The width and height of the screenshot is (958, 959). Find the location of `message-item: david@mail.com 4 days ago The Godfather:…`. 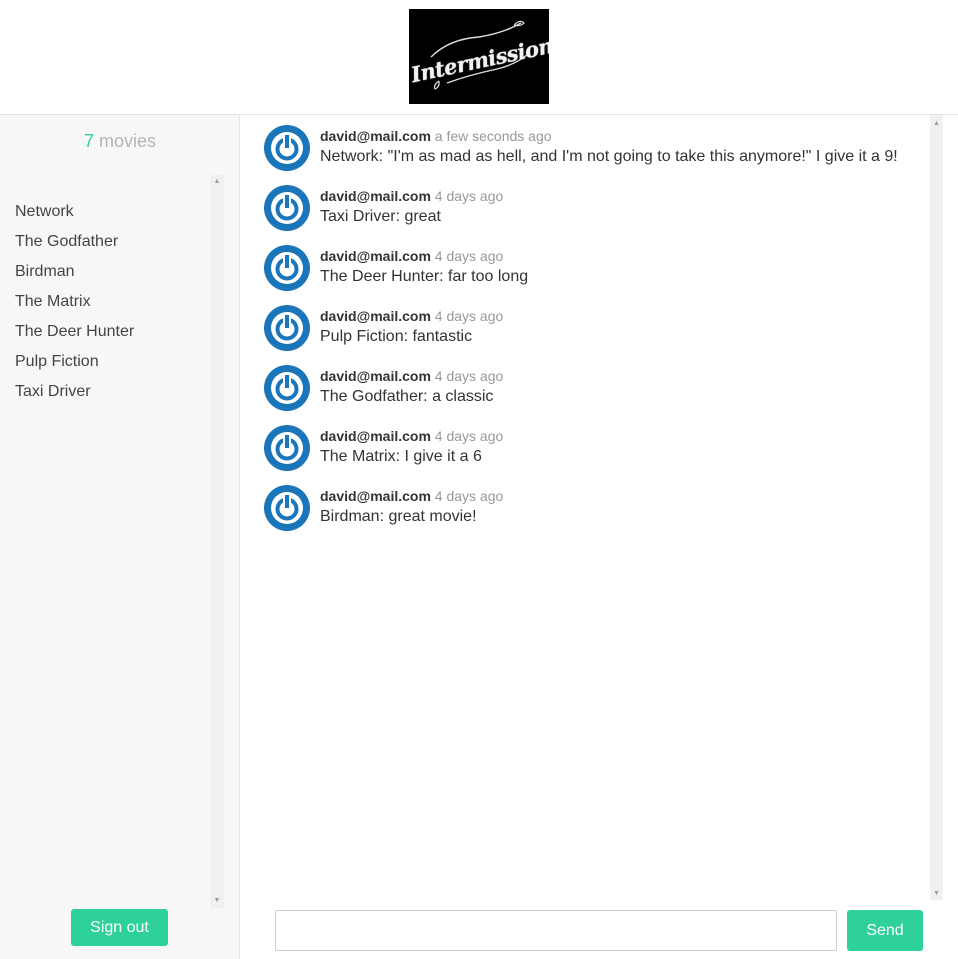

message-item: david@mail.com 4 days ago The Godfather:… is located at coordinates (594, 395).